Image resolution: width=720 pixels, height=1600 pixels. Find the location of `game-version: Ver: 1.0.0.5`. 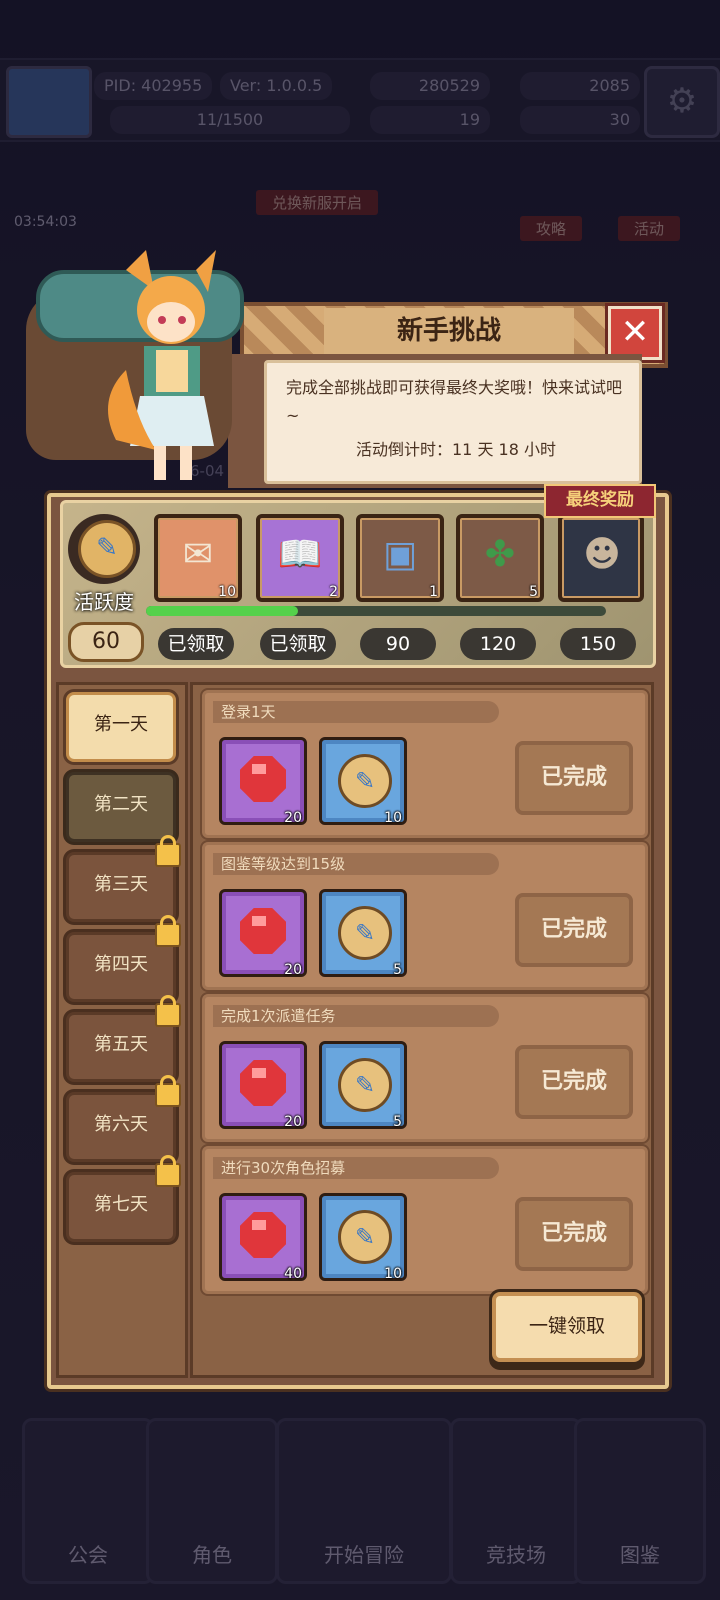

game-version: Ver: 1.0.0.5 is located at coordinates (276, 86).